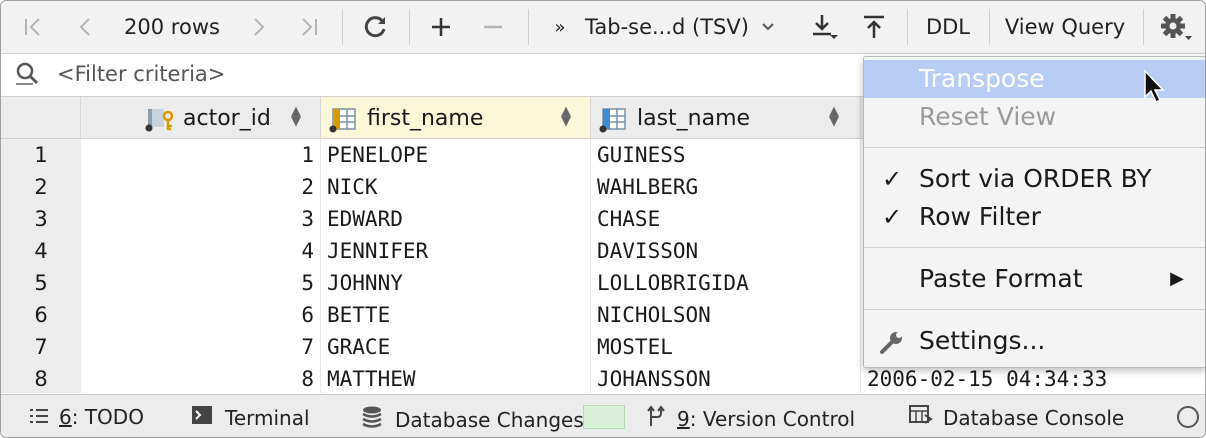 The height and width of the screenshot is (438, 1206). Describe the element at coordinates (172, 27) in the screenshot. I see `rows-count-button: 200 rows` at that location.